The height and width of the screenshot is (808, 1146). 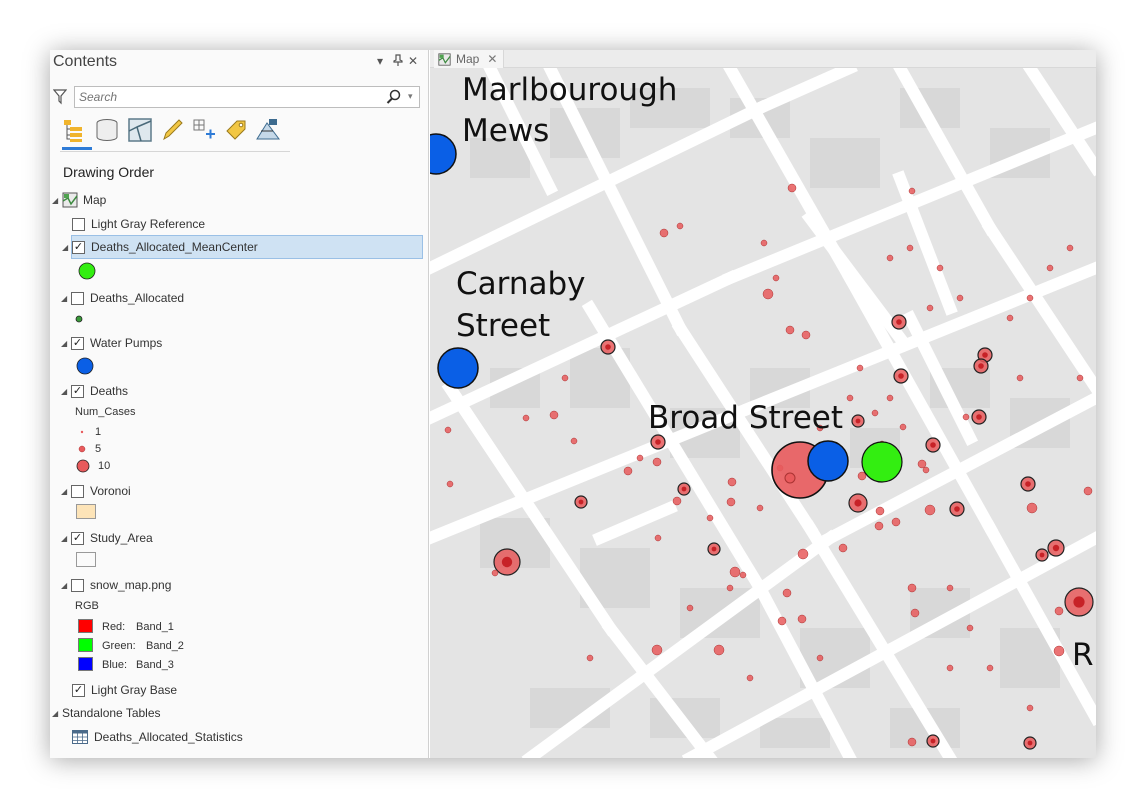 What do you see at coordinates (225, 97) in the screenshot?
I see `search-input` at bounding box center [225, 97].